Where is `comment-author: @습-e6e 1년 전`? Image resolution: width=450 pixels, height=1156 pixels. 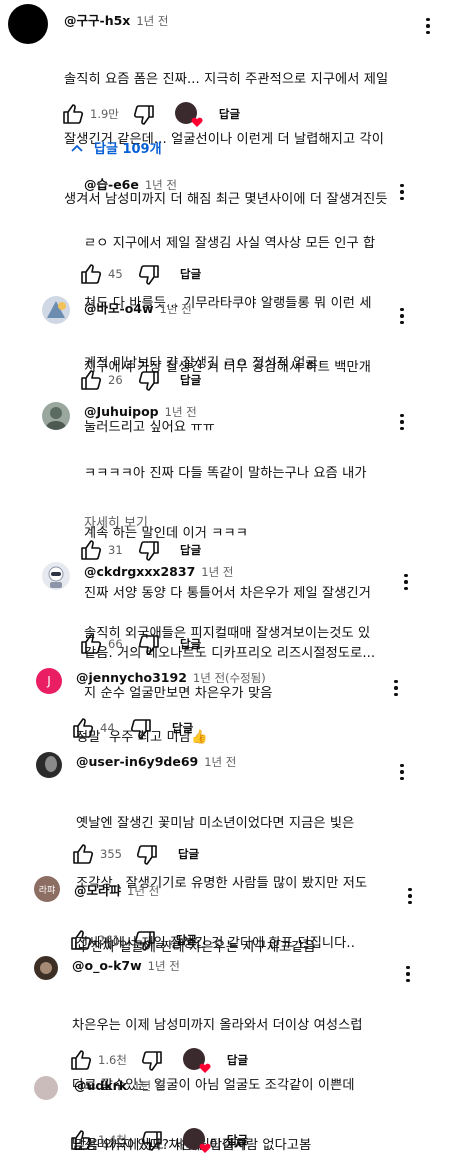
comment-author: @습-e6e 1년 전 is located at coordinates (130, 183).